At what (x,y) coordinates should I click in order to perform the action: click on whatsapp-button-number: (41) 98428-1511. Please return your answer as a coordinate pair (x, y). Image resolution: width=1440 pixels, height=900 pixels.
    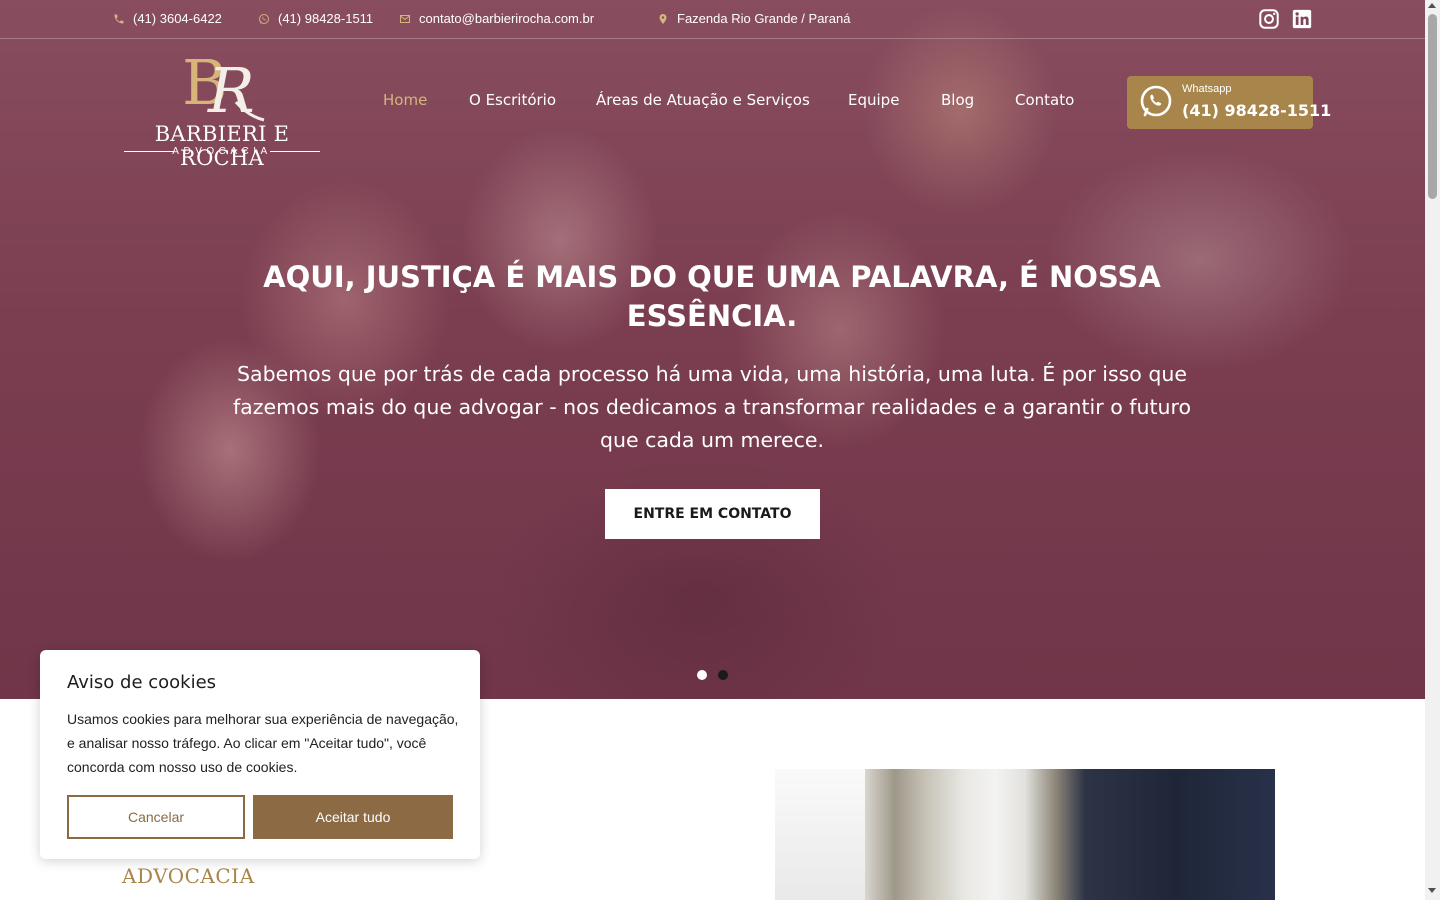
    Looking at the image, I should click on (1257, 110).